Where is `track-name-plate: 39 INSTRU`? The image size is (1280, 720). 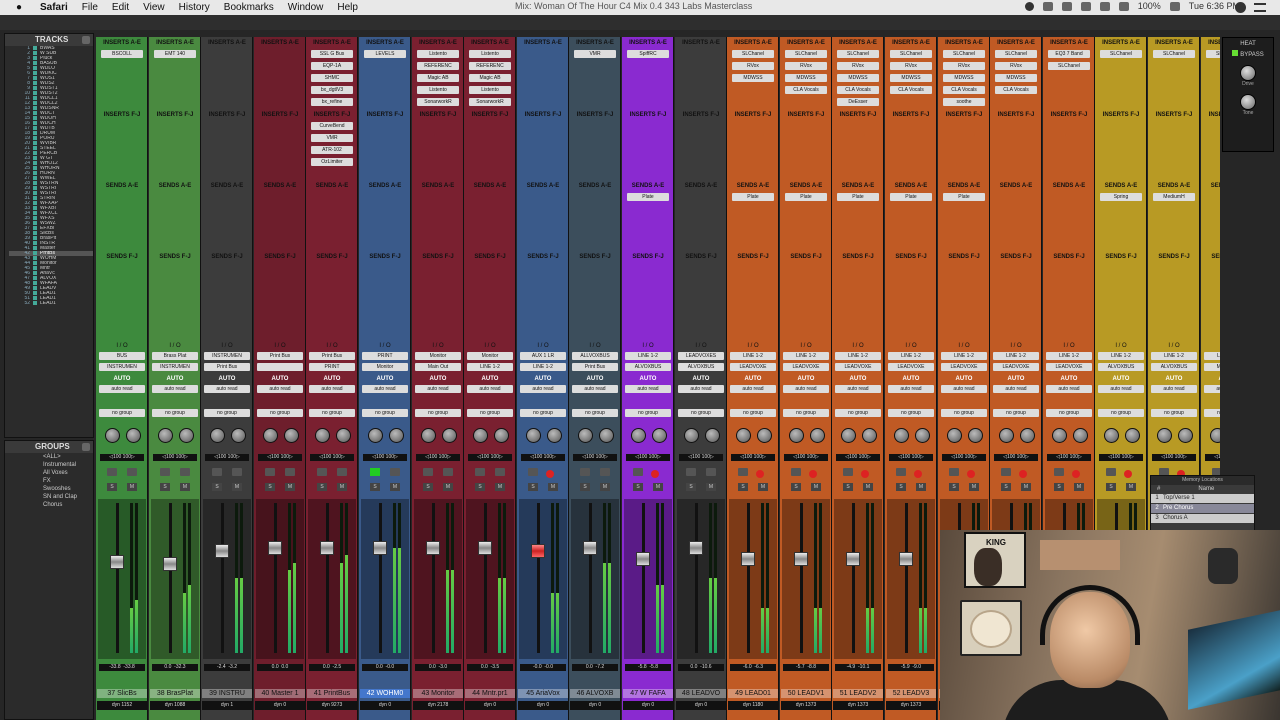
track-name-plate: 39 INSTRU is located at coordinates (227, 693).